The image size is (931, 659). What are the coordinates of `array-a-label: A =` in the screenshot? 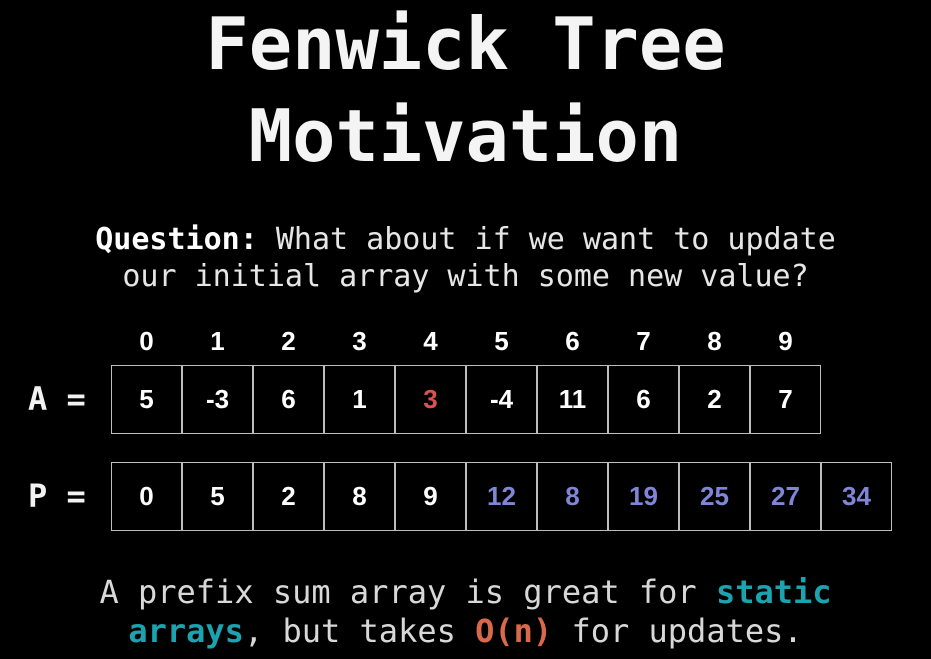 It's located at (57, 399).